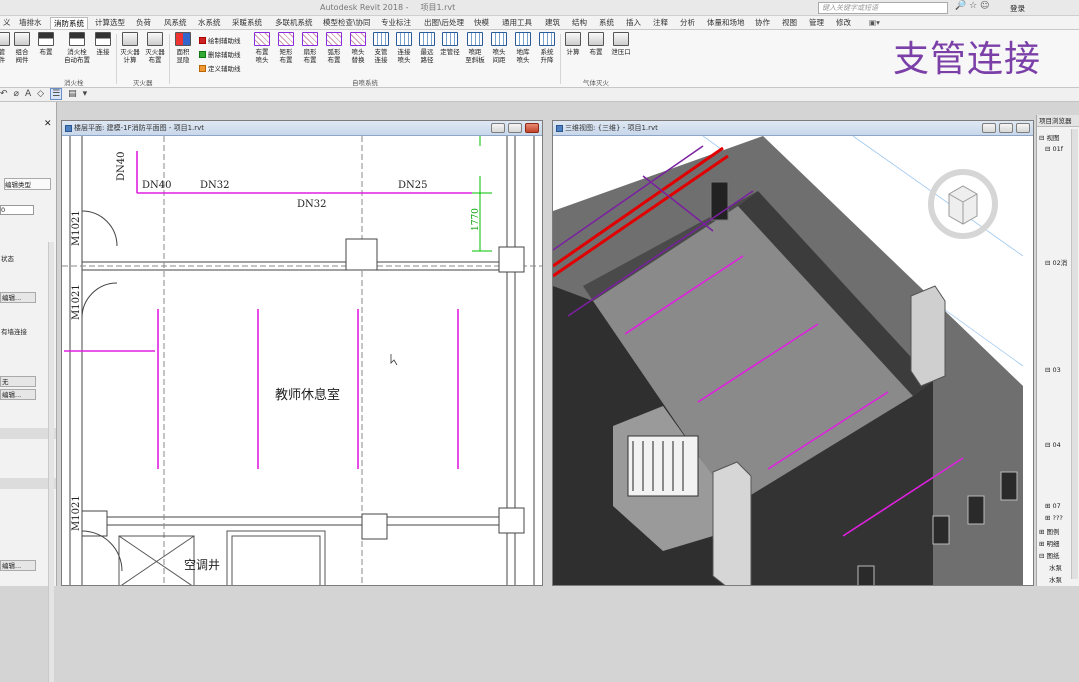  I want to click on relief-port-button: 泄压口, so click(621, 44).